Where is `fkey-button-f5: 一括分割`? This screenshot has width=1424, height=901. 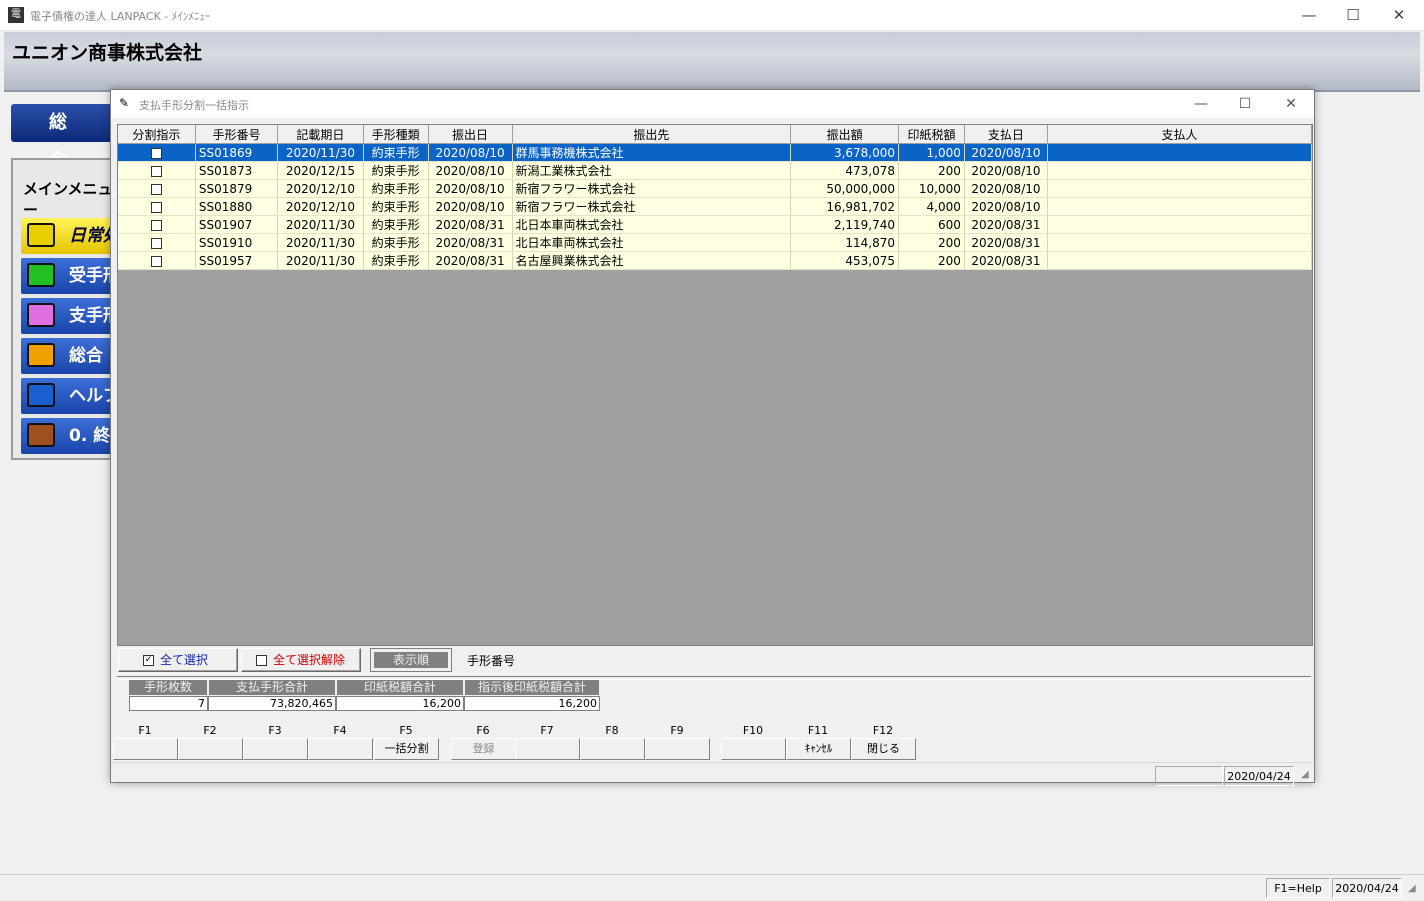
fkey-button-f5: 一括分割 is located at coordinates (406, 749).